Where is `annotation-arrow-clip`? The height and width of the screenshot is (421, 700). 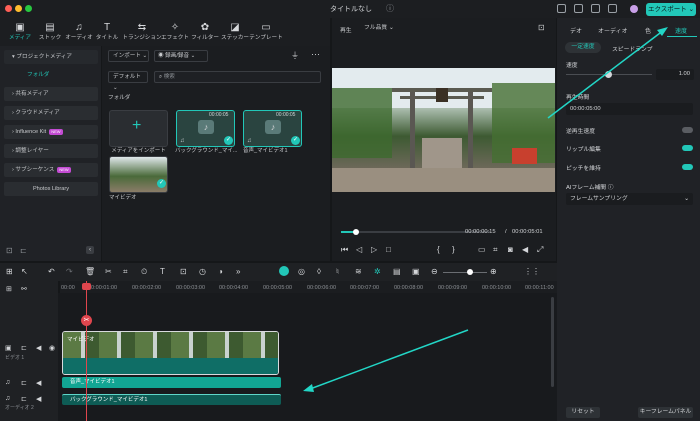
annotation-arrow-clip is located at coordinates (389, 359).